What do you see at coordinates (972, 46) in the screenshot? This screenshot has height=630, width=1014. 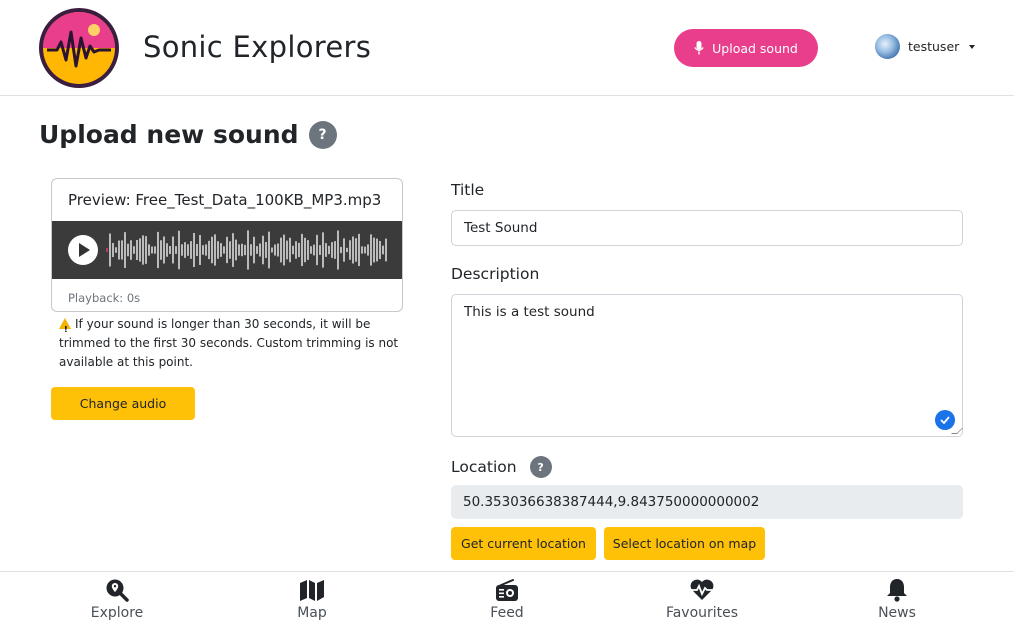 I see `caret-down-icon` at bounding box center [972, 46].